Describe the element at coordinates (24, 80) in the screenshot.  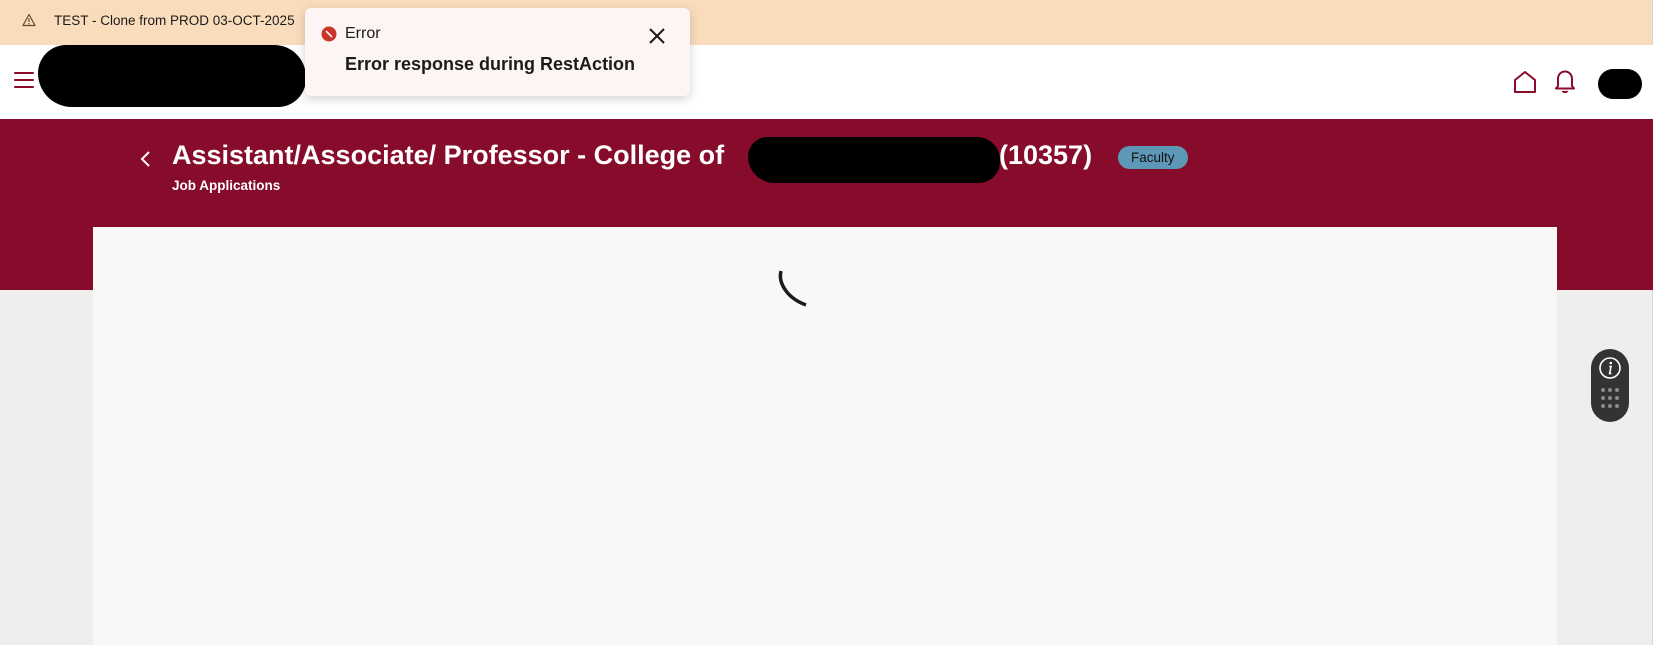
I see `hamburger-icon` at that location.